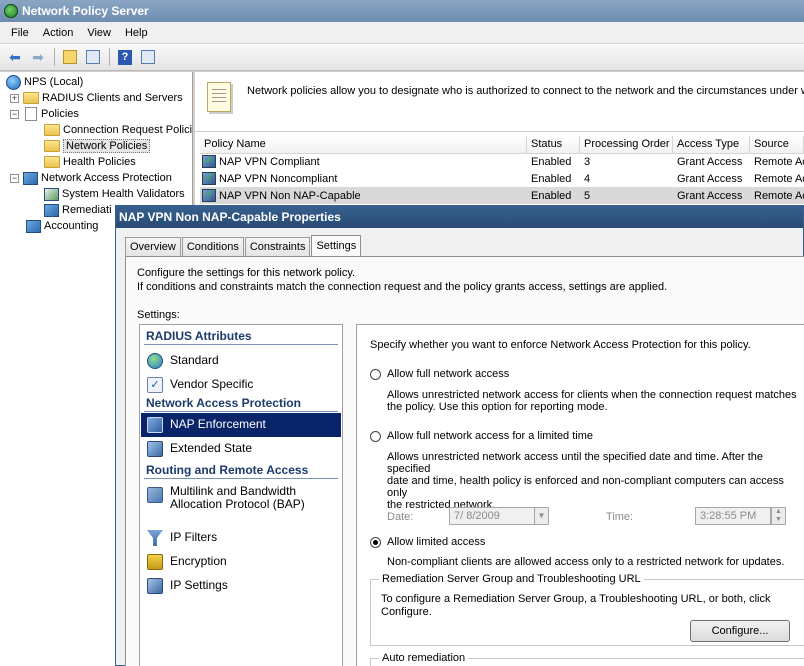 The height and width of the screenshot is (666, 804). Describe the element at coordinates (424, 658) in the screenshot. I see `auto-remediation-title: Auto remediation` at that location.